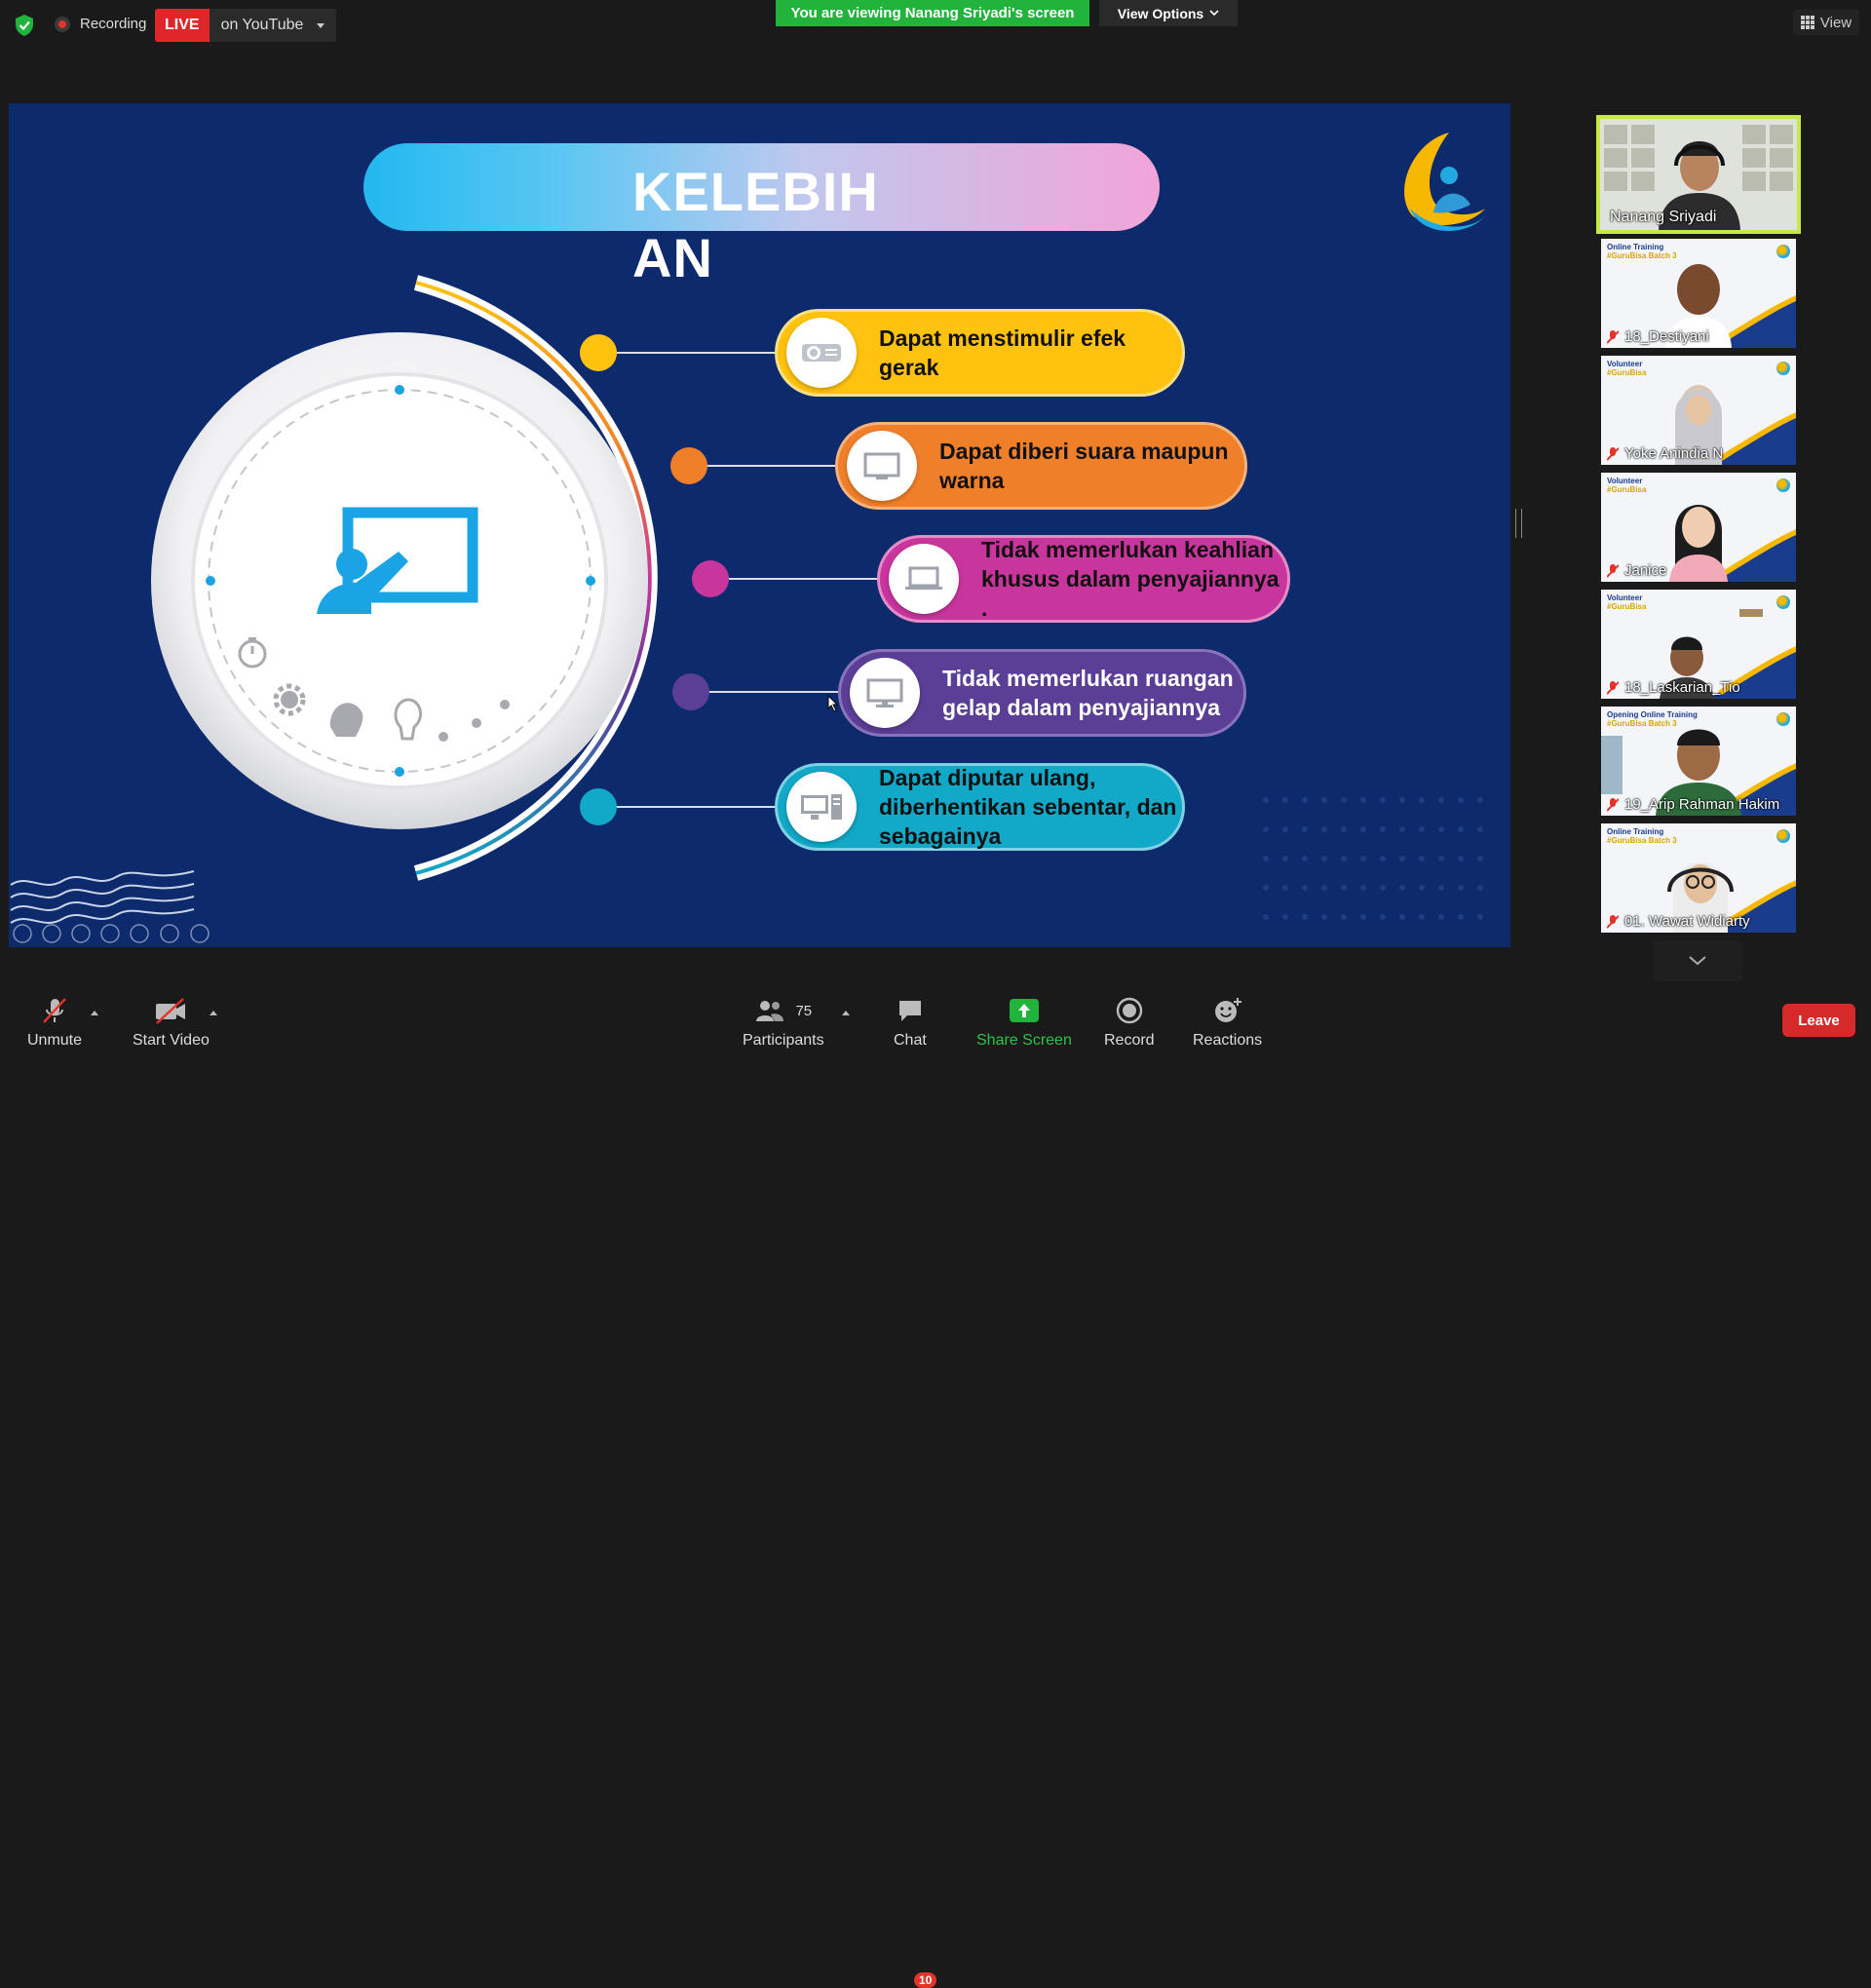 This screenshot has height=1988, width=1871. Describe the element at coordinates (882, 466) in the screenshot. I see `monitor-icon` at that location.